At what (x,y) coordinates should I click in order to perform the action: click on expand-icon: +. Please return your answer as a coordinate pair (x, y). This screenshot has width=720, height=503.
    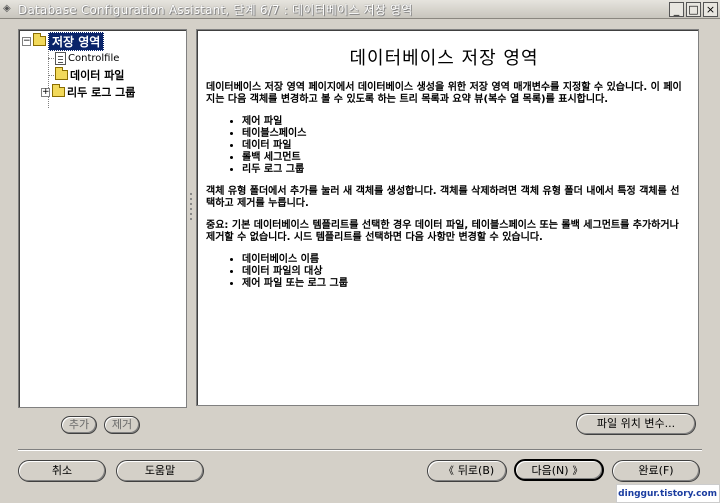
    Looking at the image, I should click on (45, 92).